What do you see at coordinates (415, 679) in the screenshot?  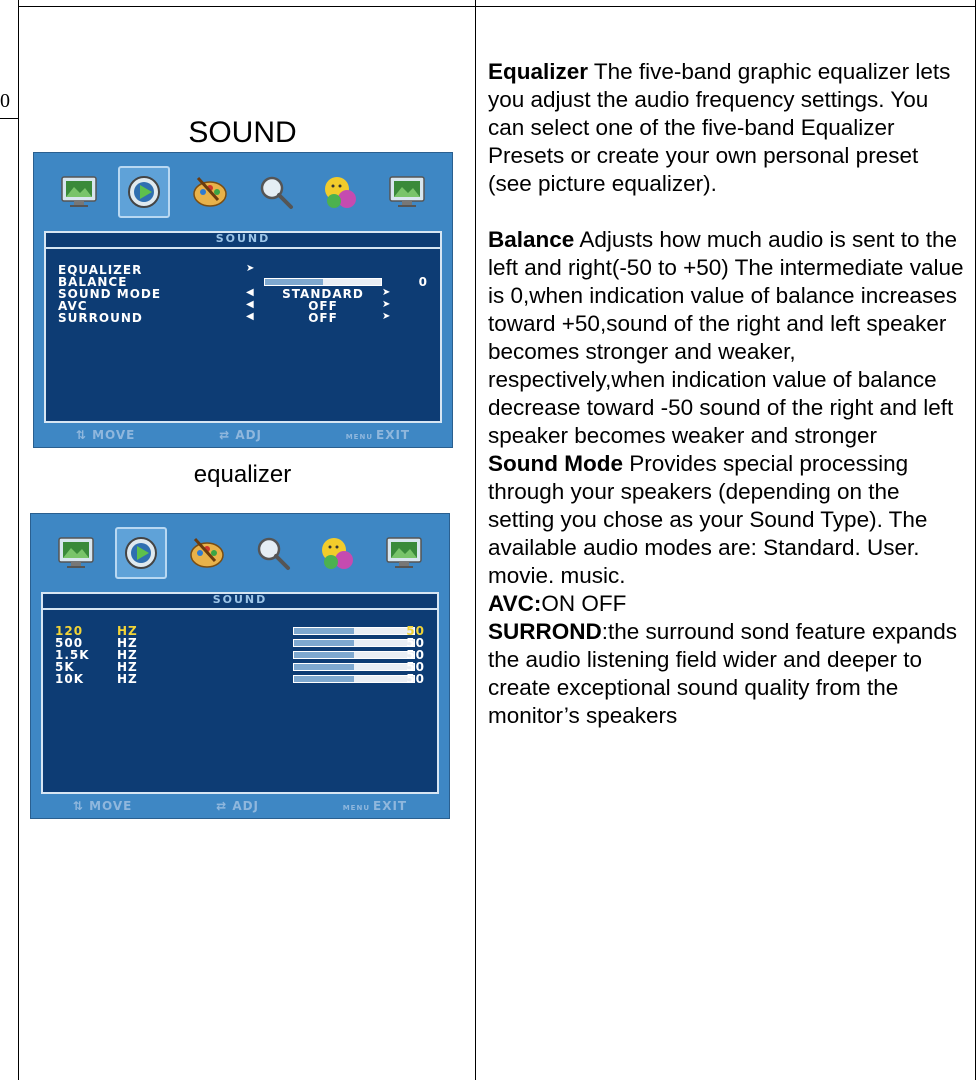 I see `eq-band-value: 50` at bounding box center [415, 679].